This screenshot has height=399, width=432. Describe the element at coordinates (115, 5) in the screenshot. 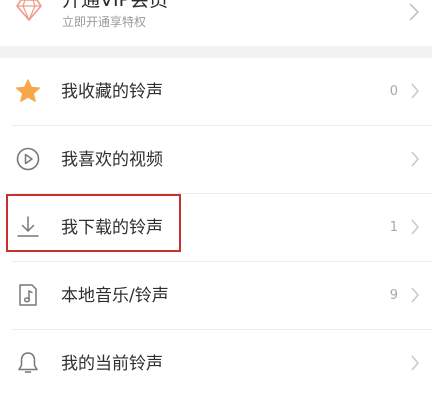

I see `vip-title: 开通VIP会员` at that location.